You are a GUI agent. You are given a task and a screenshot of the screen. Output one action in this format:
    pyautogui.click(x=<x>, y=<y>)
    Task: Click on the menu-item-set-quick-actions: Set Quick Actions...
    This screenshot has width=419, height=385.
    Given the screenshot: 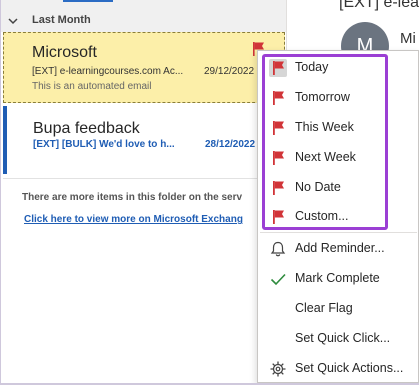 What is the action you would take?
    pyautogui.click(x=339, y=369)
    